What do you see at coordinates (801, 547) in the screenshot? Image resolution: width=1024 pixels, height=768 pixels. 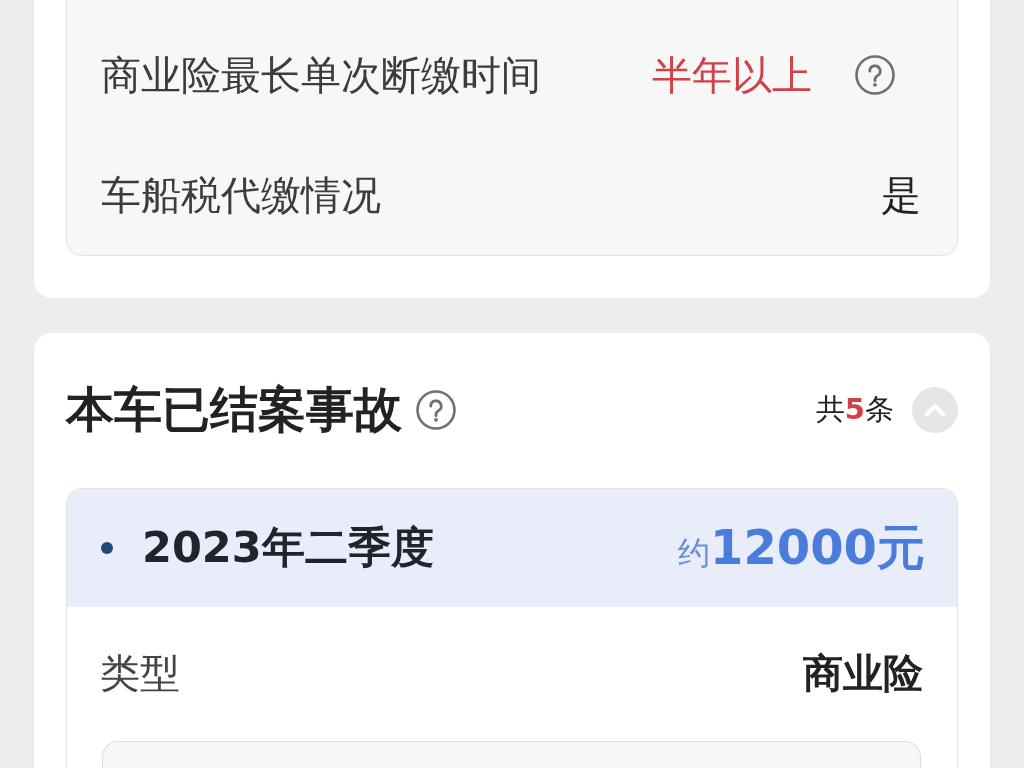 I see `accident-amount: 约12000元` at bounding box center [801, 547].